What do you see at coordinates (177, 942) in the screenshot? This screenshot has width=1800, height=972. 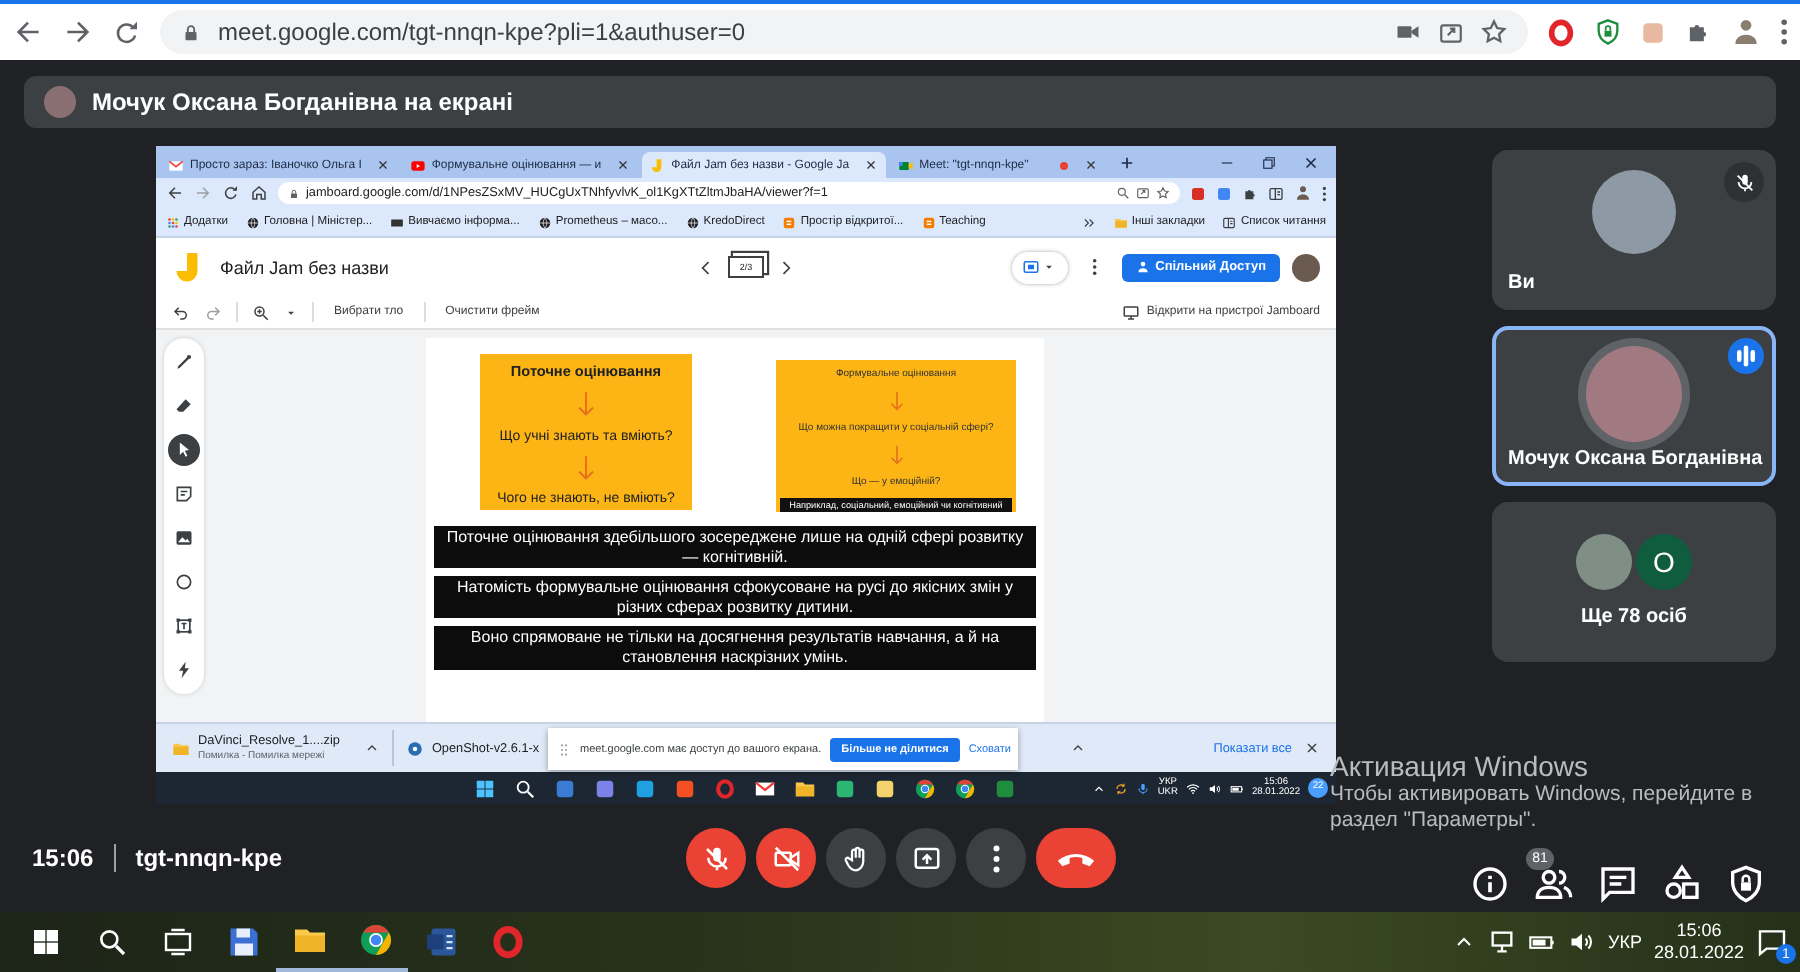 I see `task-view-icon` at bounding box center [177, 942].